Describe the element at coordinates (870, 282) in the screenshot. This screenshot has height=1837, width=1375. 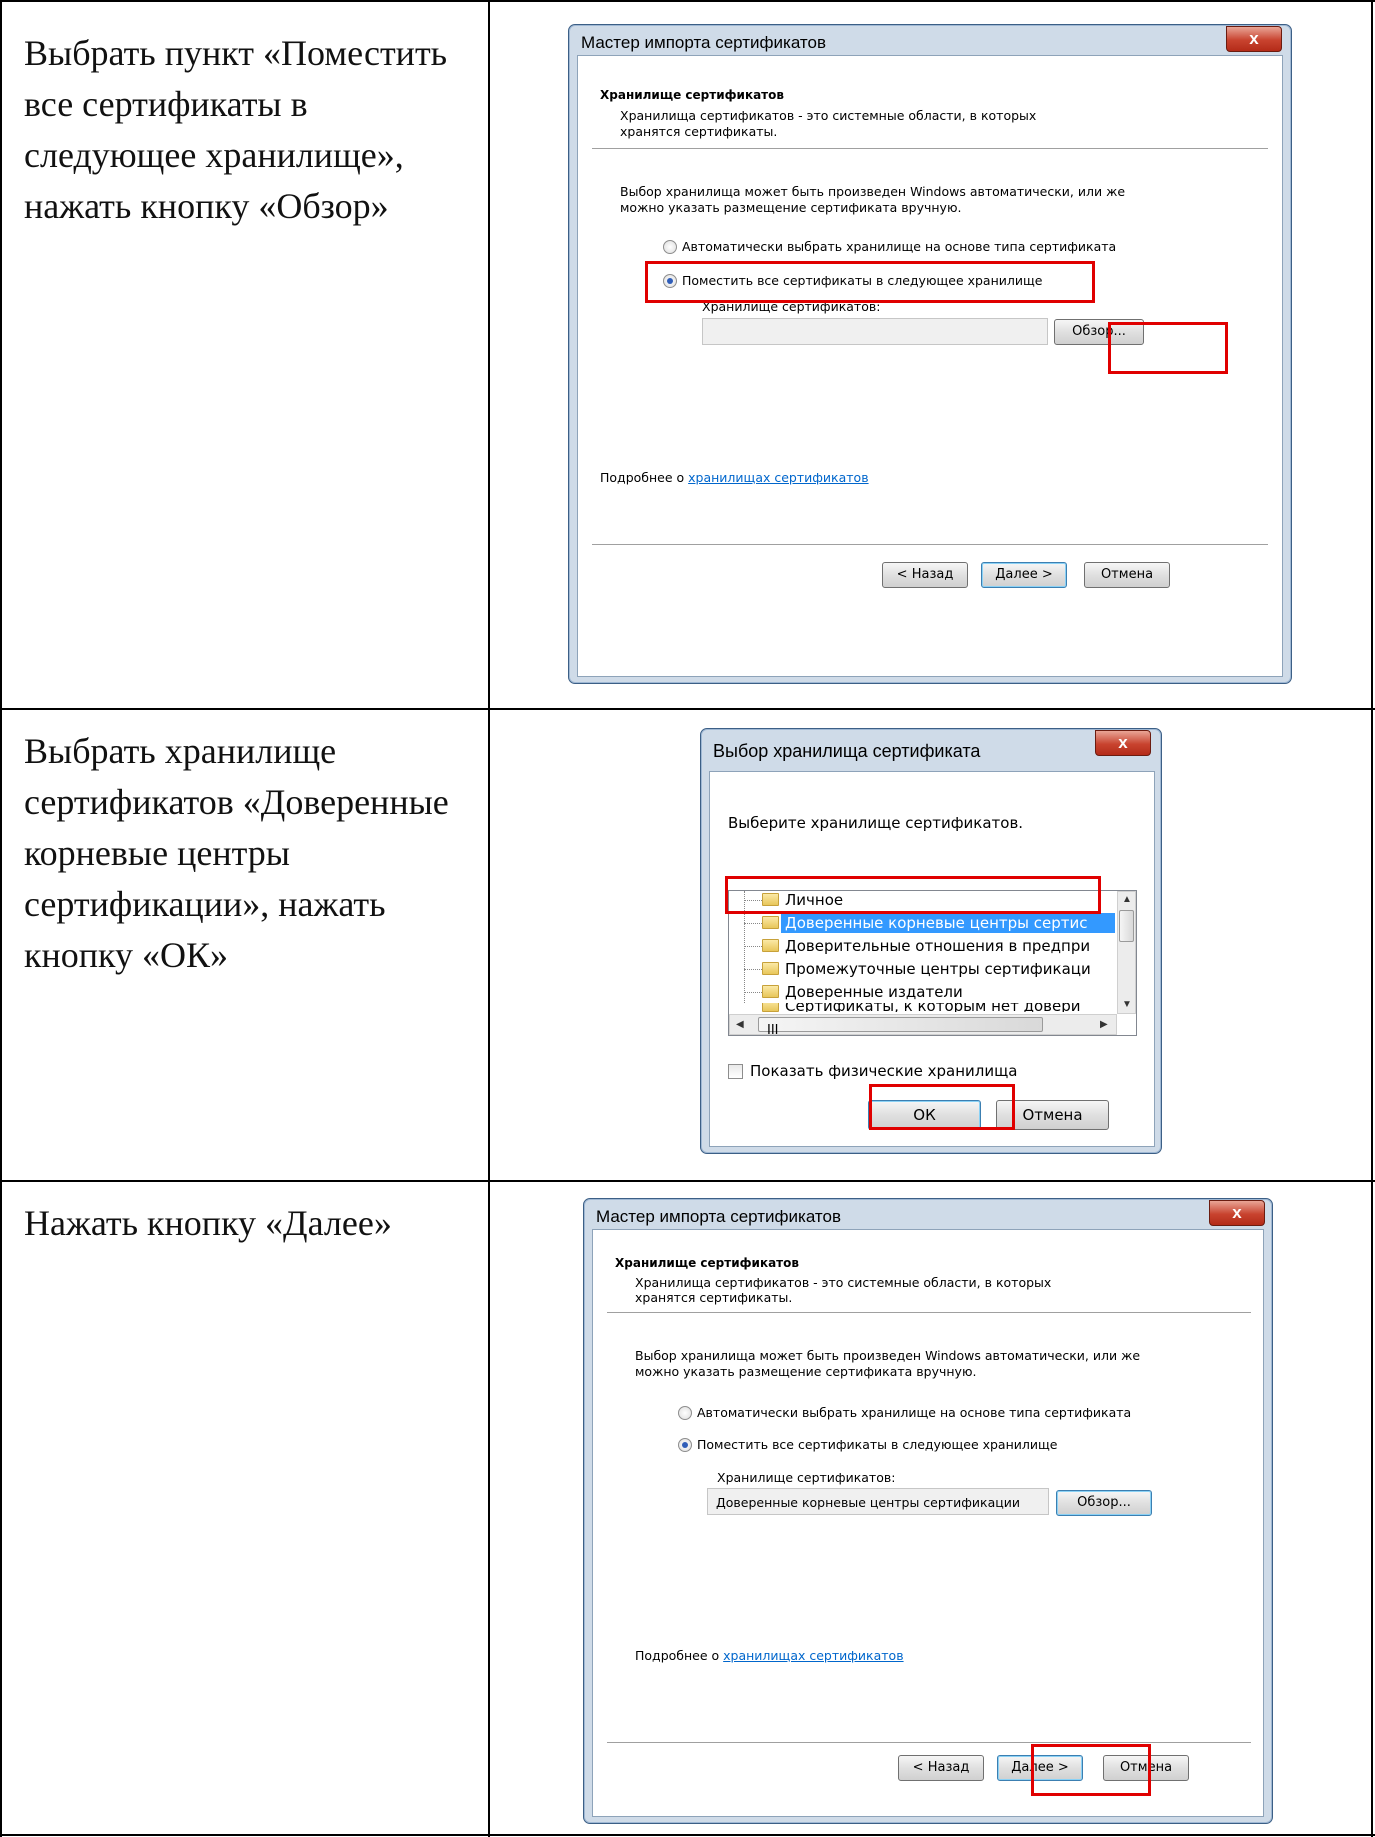
I see `highlight-manual-store-option` at that location.